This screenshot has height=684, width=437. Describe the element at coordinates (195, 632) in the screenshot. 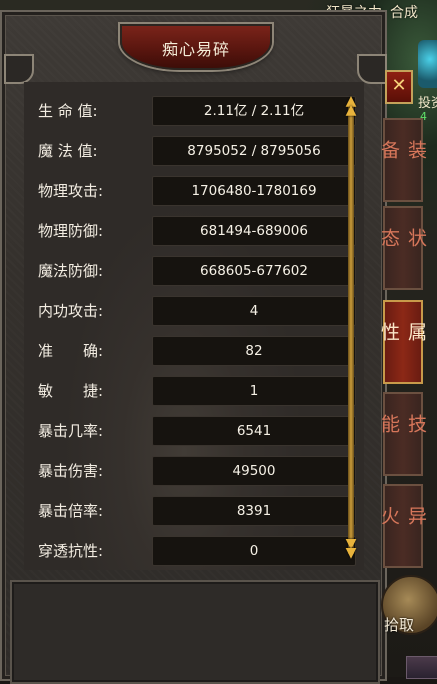

I see `info-box` at that location.